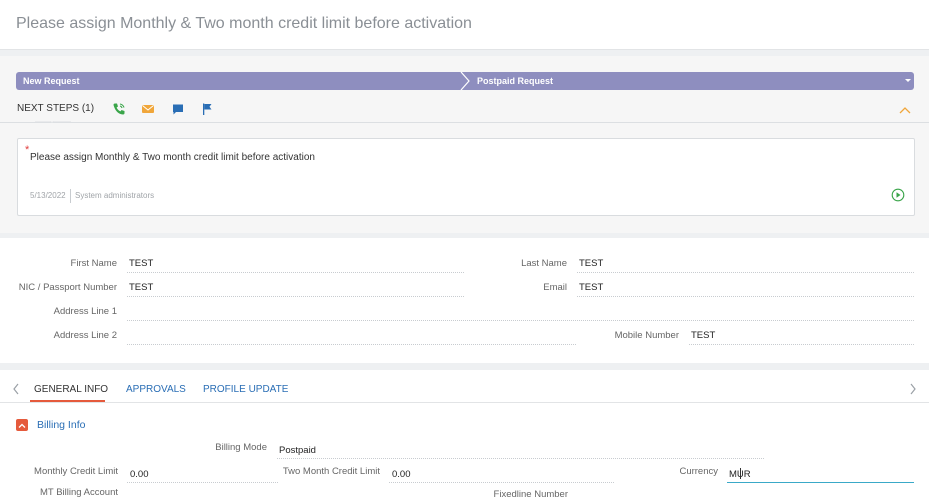  Describe the element at coordinates (801, 344) in the screenshot. I see `mobile-number-underline` at that location.